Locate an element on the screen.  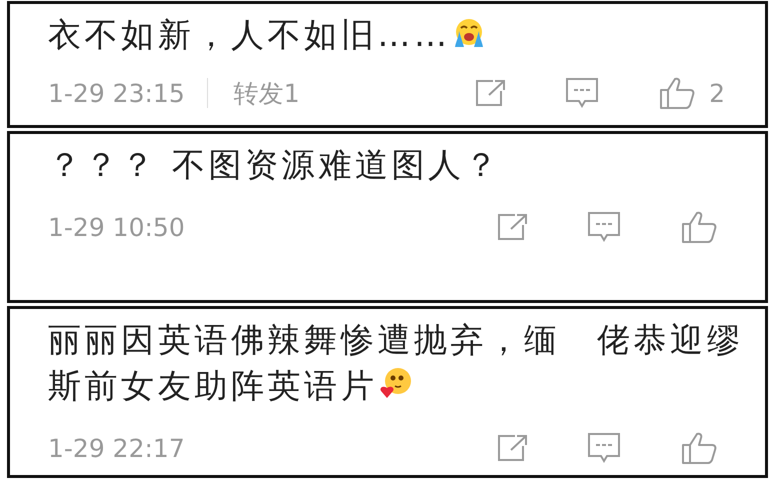
comment-text: 丽丽因英语佛辣舞惨遭抛弃，缅 佬恭迎缪 is located at coordinates (396, 339).